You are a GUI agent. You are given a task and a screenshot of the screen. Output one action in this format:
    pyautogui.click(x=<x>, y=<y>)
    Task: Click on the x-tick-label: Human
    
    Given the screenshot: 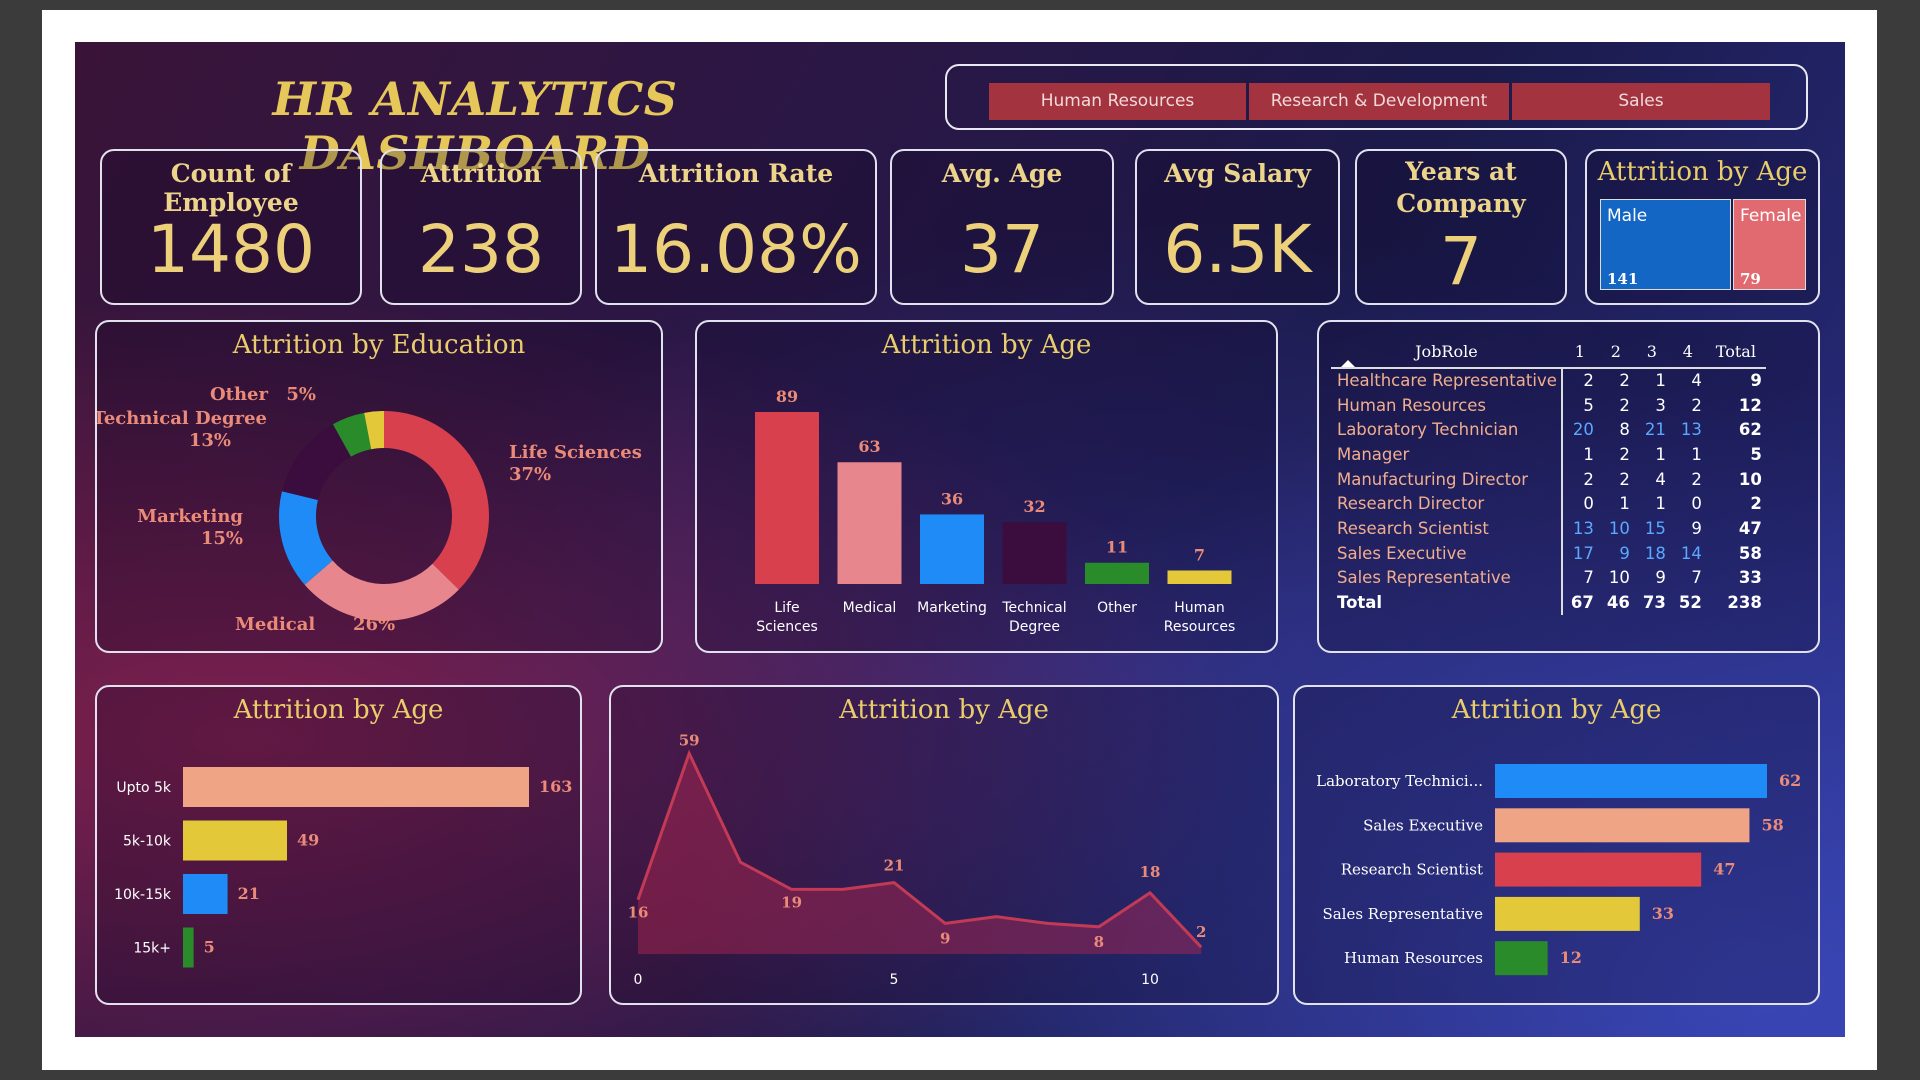 What is the action you would take?
    pyautogui.click(x=1199, y=608)
    